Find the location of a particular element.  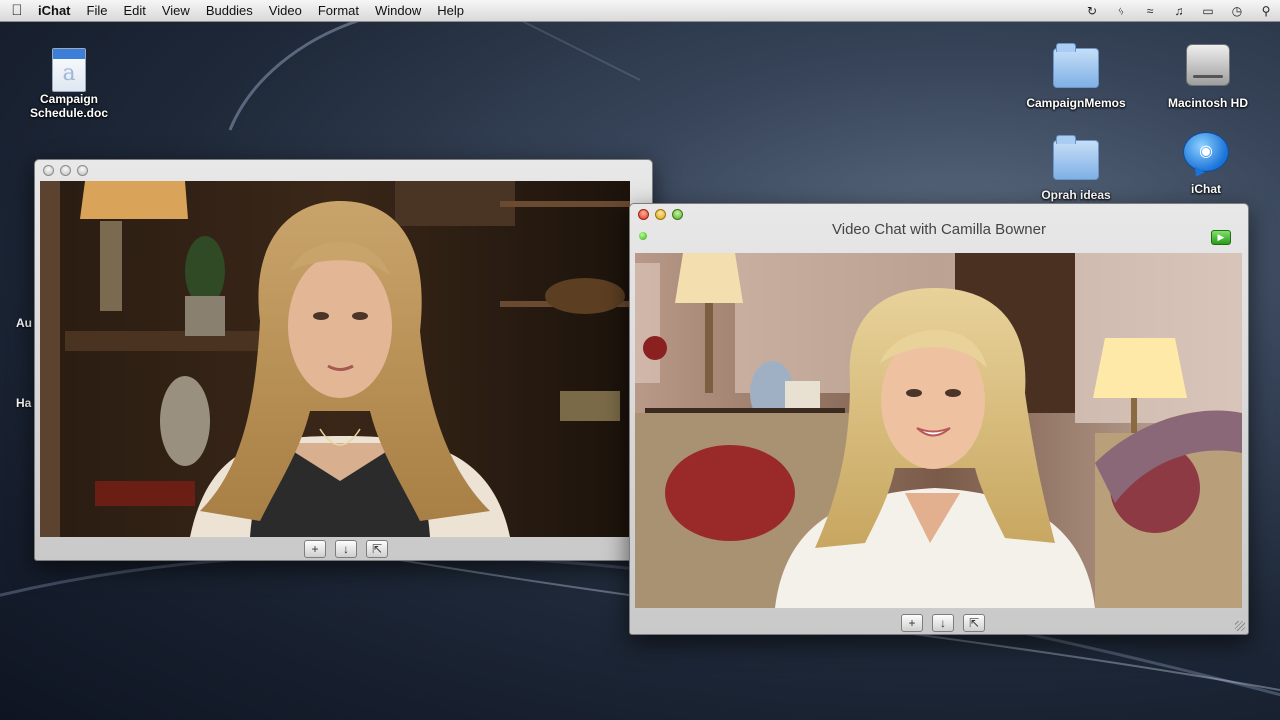

battery-icon: ▭ is located at coordinates (1208, 11).